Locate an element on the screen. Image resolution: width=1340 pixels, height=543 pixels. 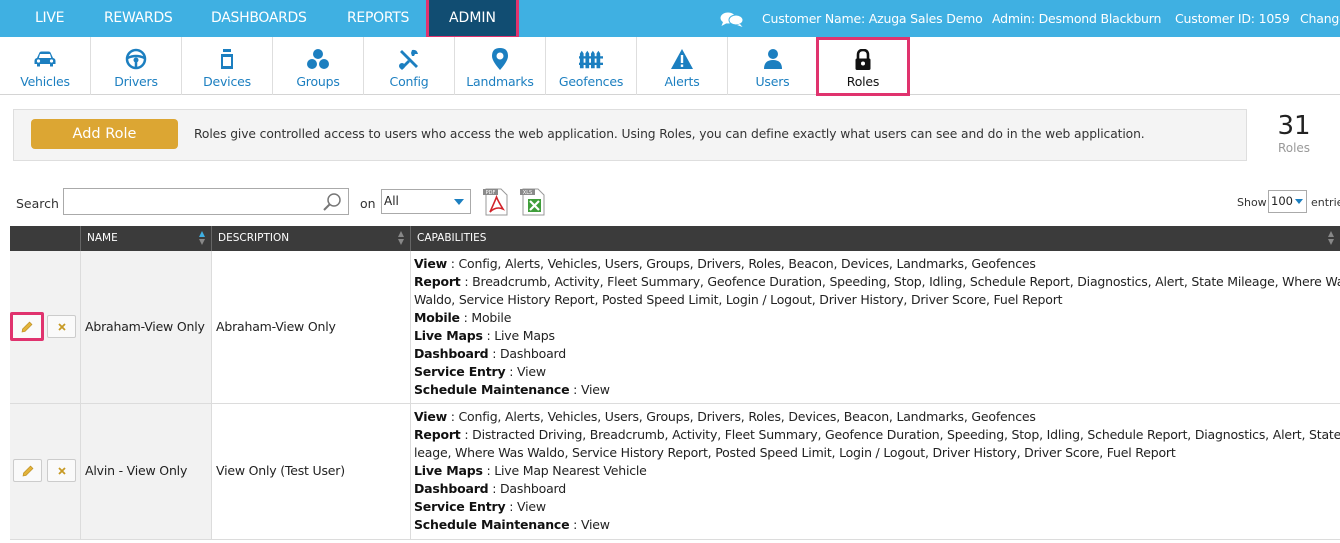
header-description-label: DESCRIPTION is located at coordinates (254, 238).